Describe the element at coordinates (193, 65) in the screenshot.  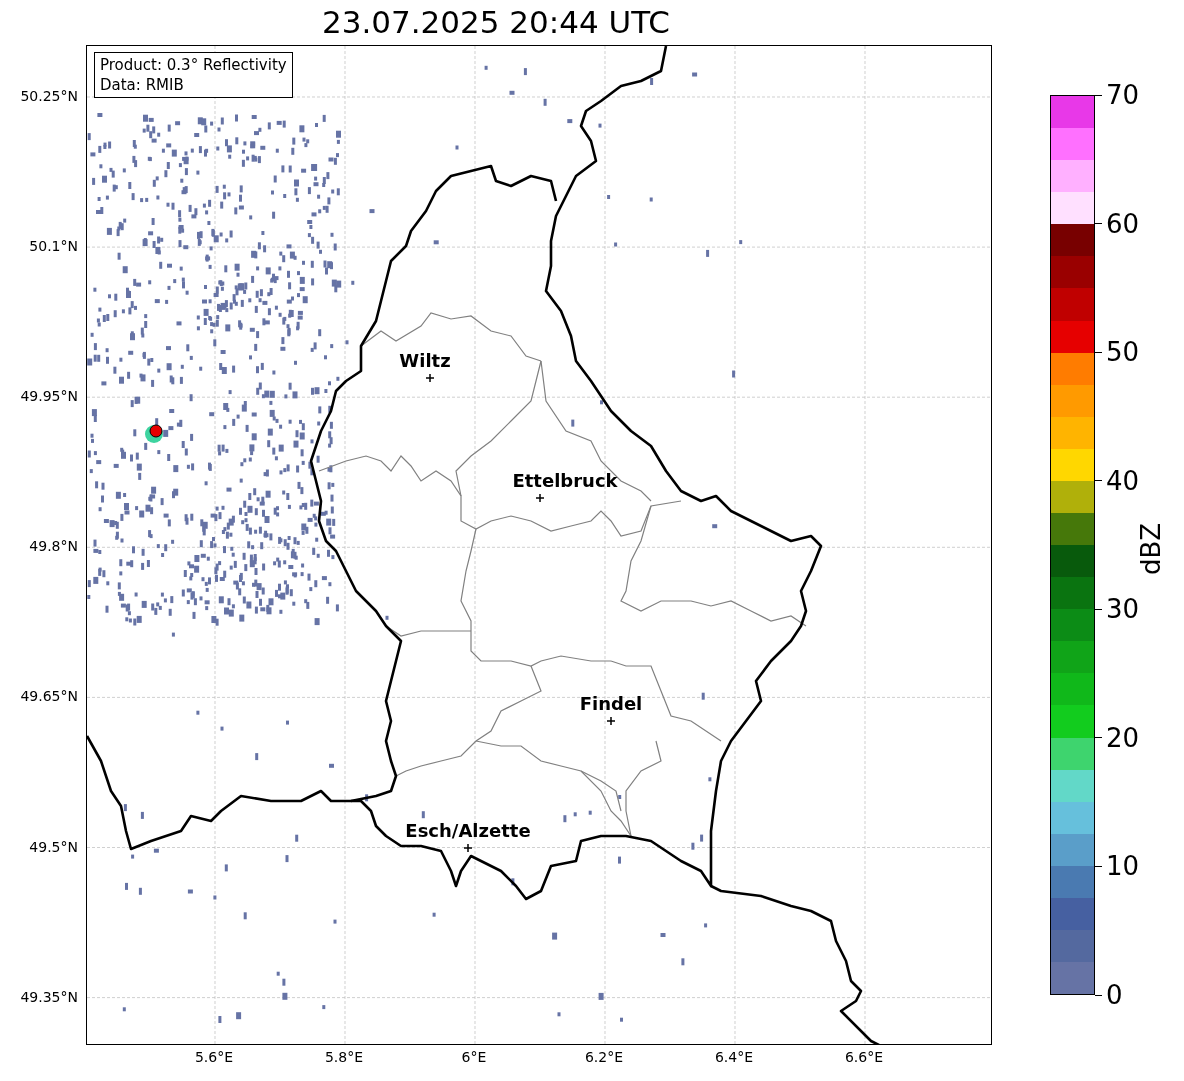
I see `product-text: Product: 0.3° Reflectivity` at that location.